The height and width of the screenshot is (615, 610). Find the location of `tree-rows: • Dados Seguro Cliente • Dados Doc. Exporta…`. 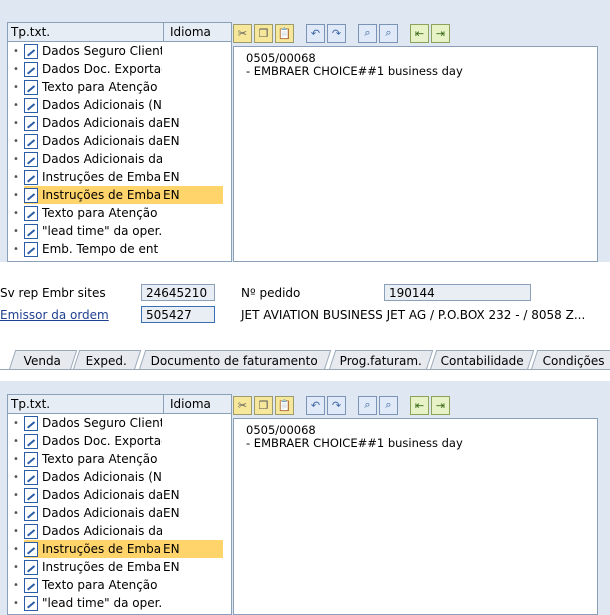

tree-rows: • Dados Seguro Cliente • Dados Doc. Exporta… is located at coordinates (119, 150).